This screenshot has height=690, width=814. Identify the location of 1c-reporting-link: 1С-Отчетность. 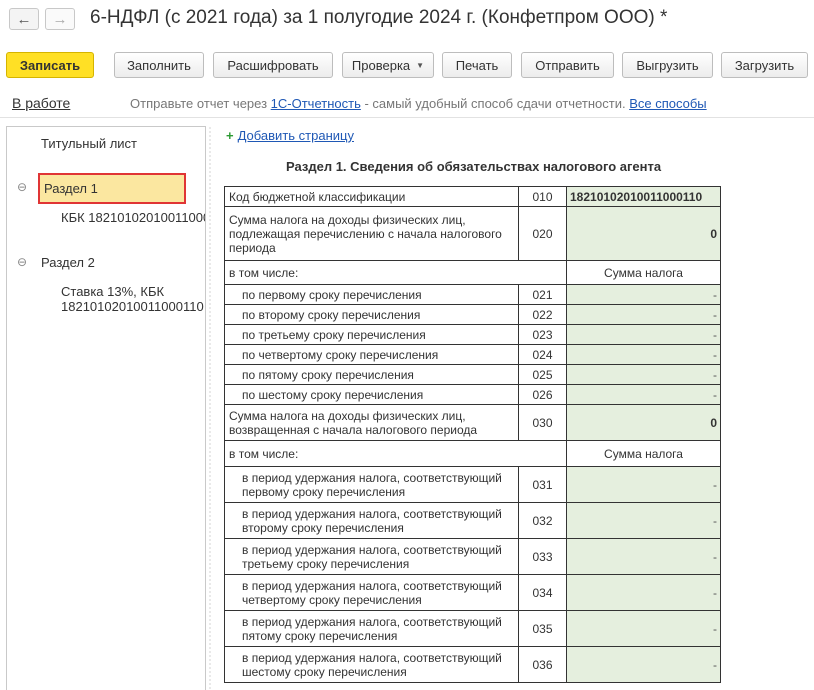
(316, 103).